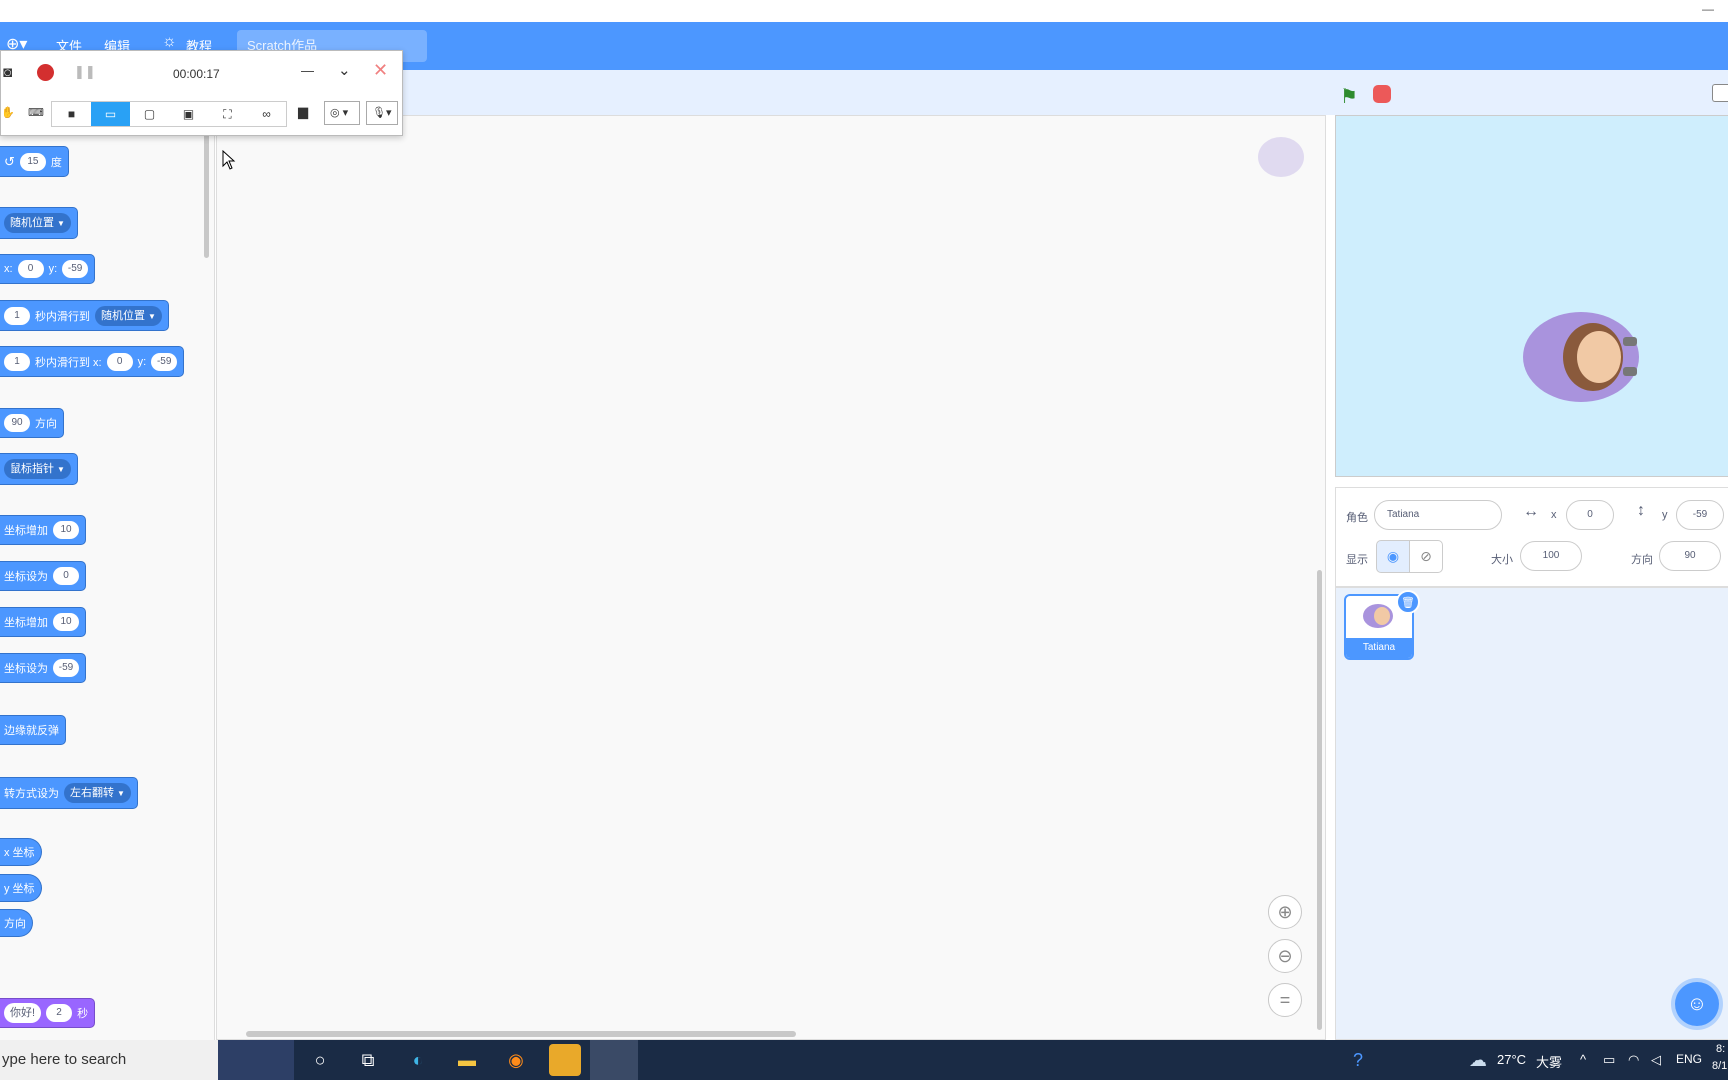 The image size is (1728, 1080). I want to click on glide-target-dropdown: 随机位置 ▼, so click(128, 315).